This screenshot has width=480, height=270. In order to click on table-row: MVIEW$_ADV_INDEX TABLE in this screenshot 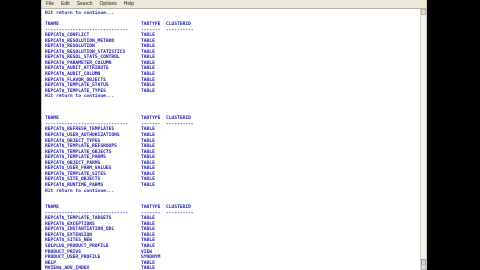, I will do `click(231, 268)`.